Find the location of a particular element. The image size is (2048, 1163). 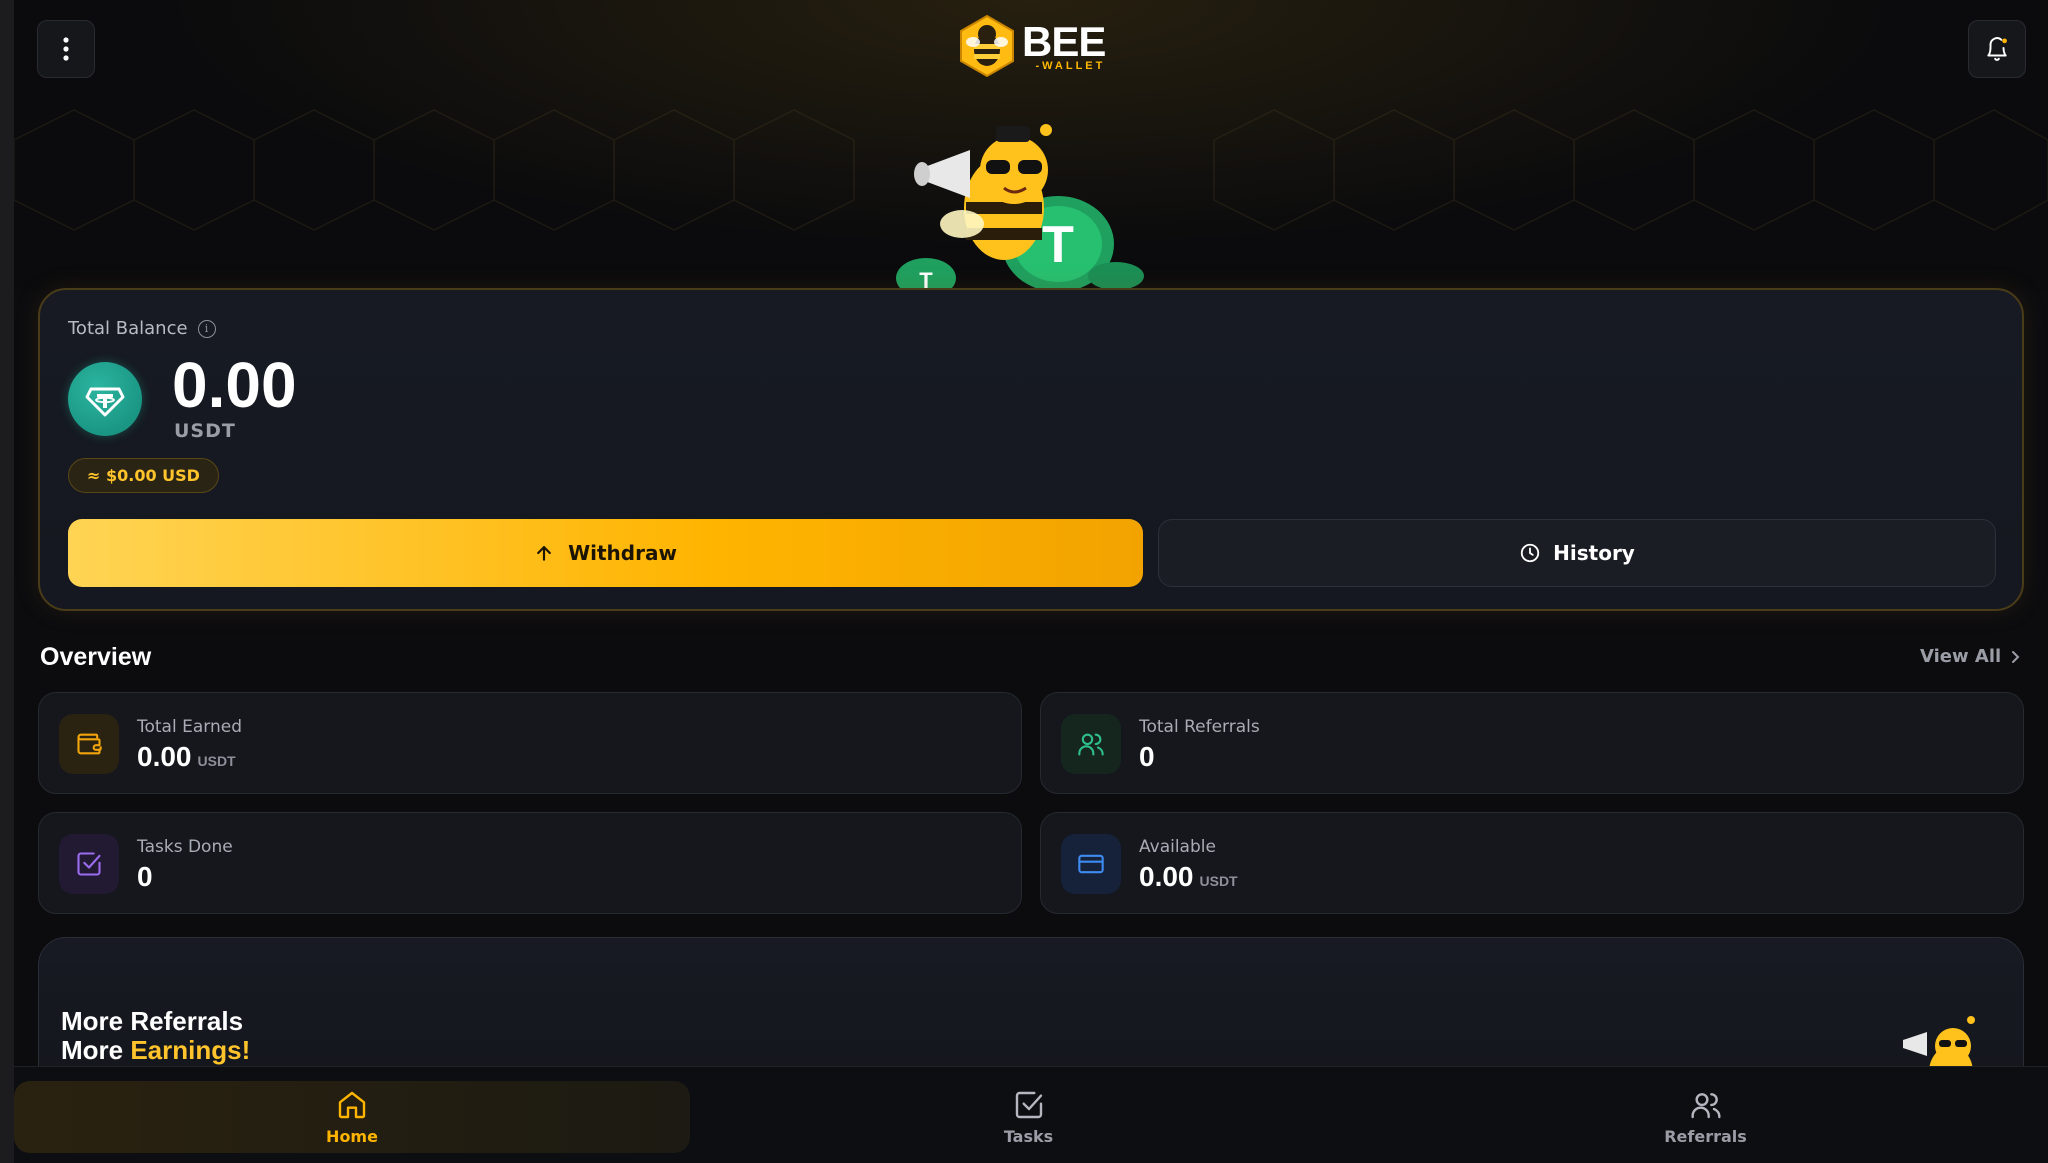

nav-tasks: Tasks is located at coordinates (1028, 1117).